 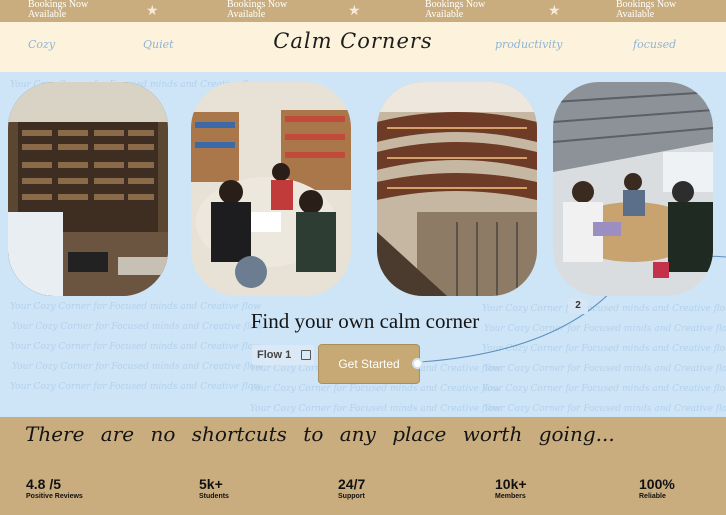 I want to click on stat-item: 5k+ Students, so click(x=214, y=488).